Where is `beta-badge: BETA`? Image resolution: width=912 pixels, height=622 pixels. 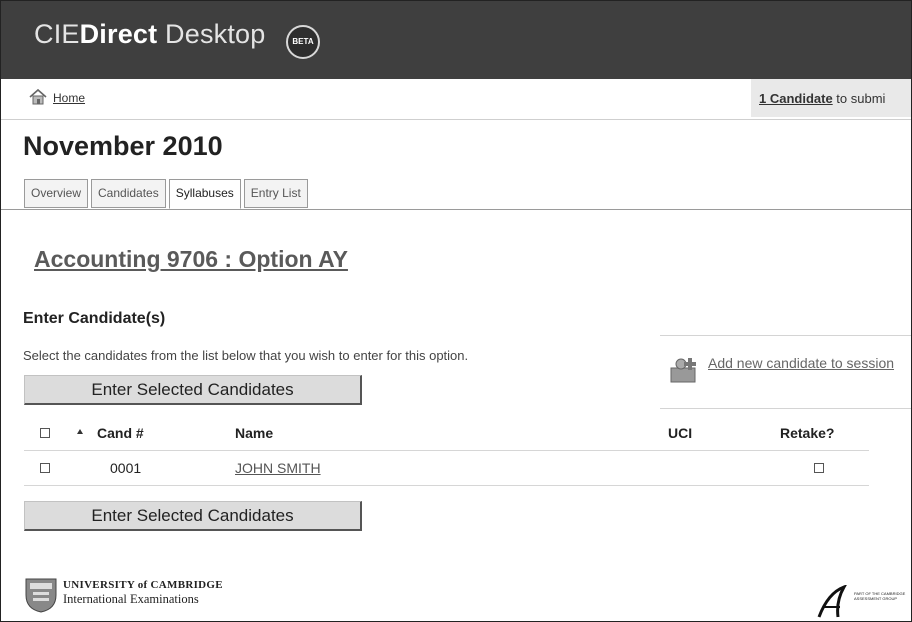 beta-badge: BETA is located at coordinates (303, 42).